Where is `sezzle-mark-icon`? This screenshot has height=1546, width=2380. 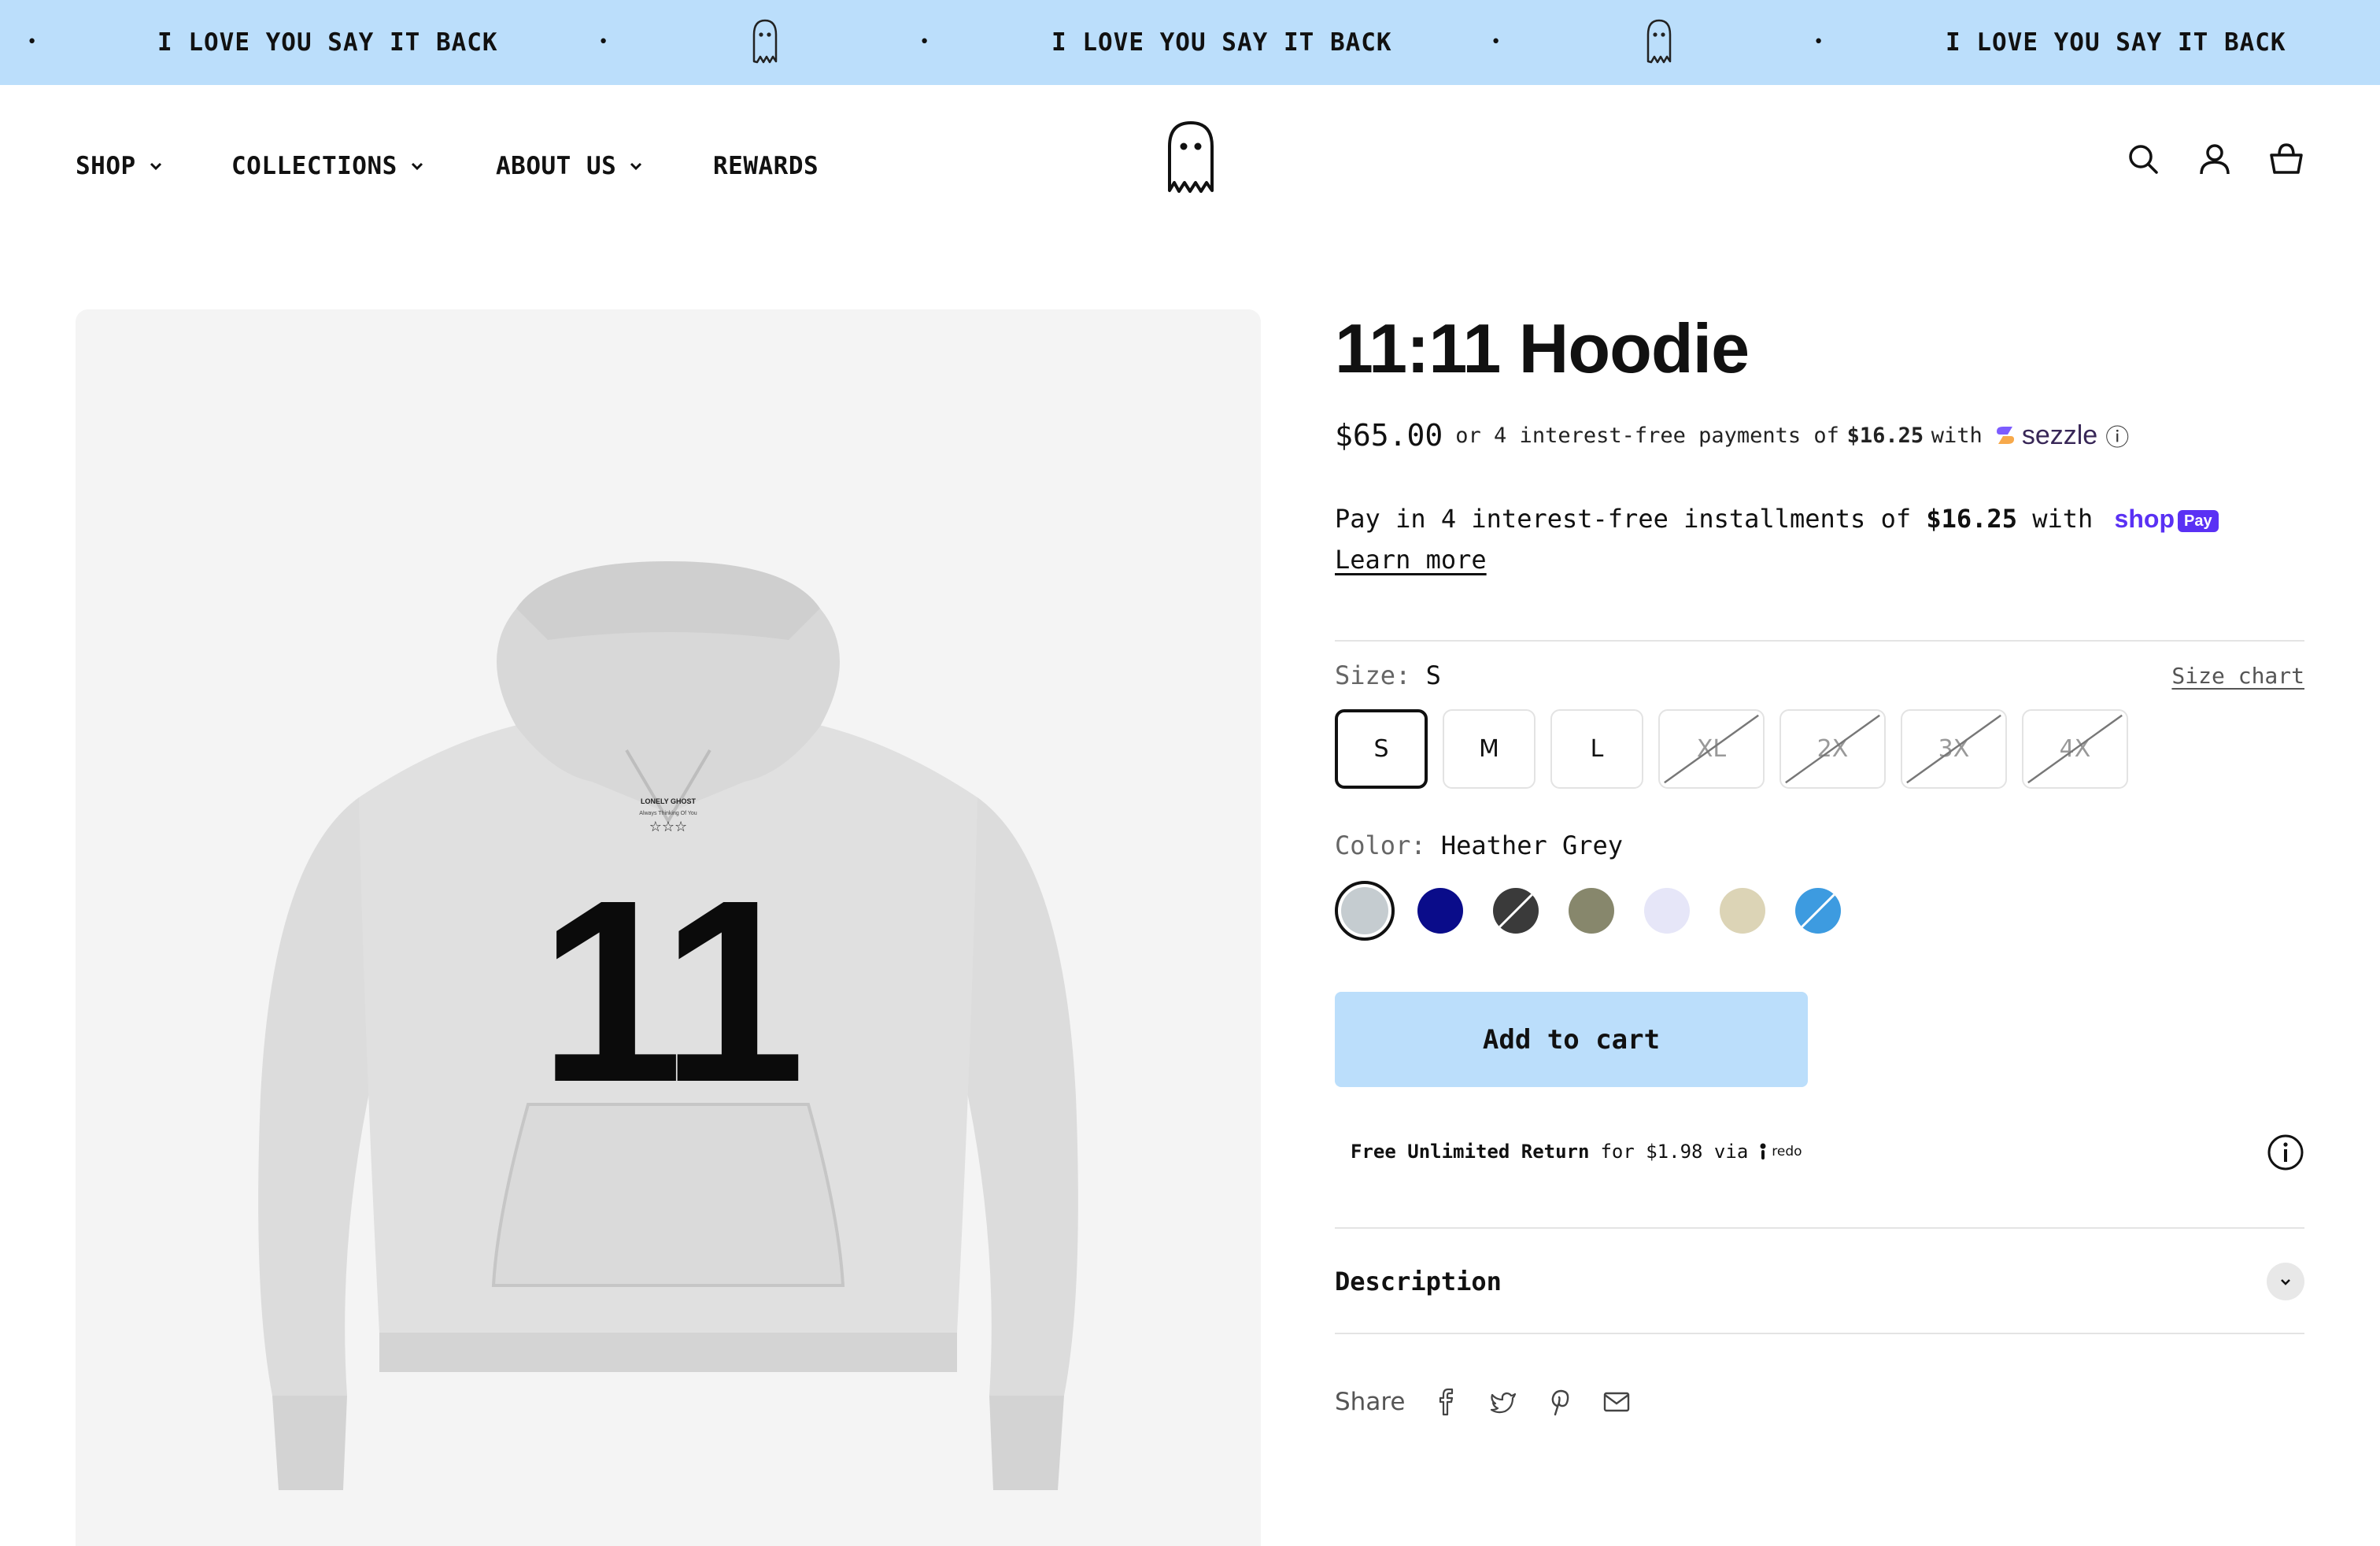 sezzle-mark-icon is located at coordinates (2005, 436).